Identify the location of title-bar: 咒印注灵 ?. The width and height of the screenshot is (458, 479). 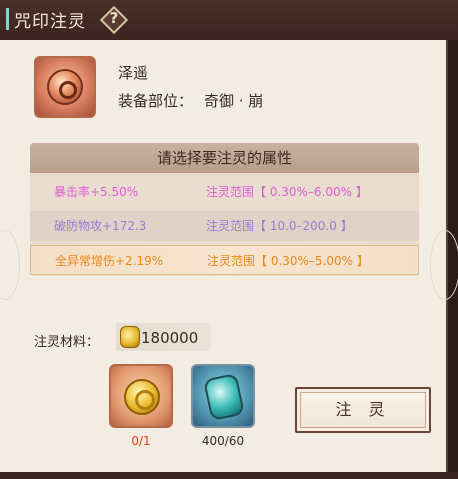
(229, 20).